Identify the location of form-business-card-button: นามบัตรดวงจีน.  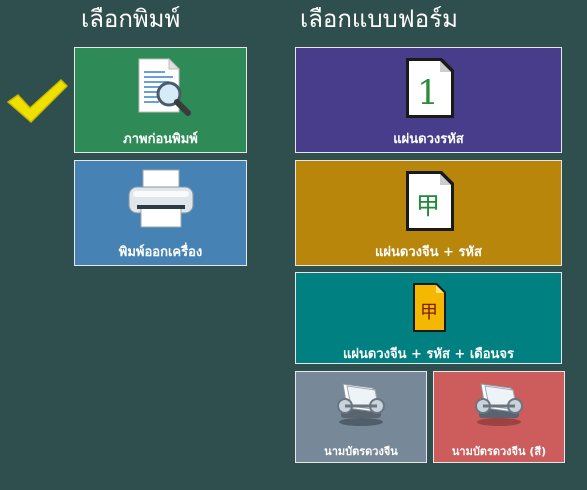
(361, 417).